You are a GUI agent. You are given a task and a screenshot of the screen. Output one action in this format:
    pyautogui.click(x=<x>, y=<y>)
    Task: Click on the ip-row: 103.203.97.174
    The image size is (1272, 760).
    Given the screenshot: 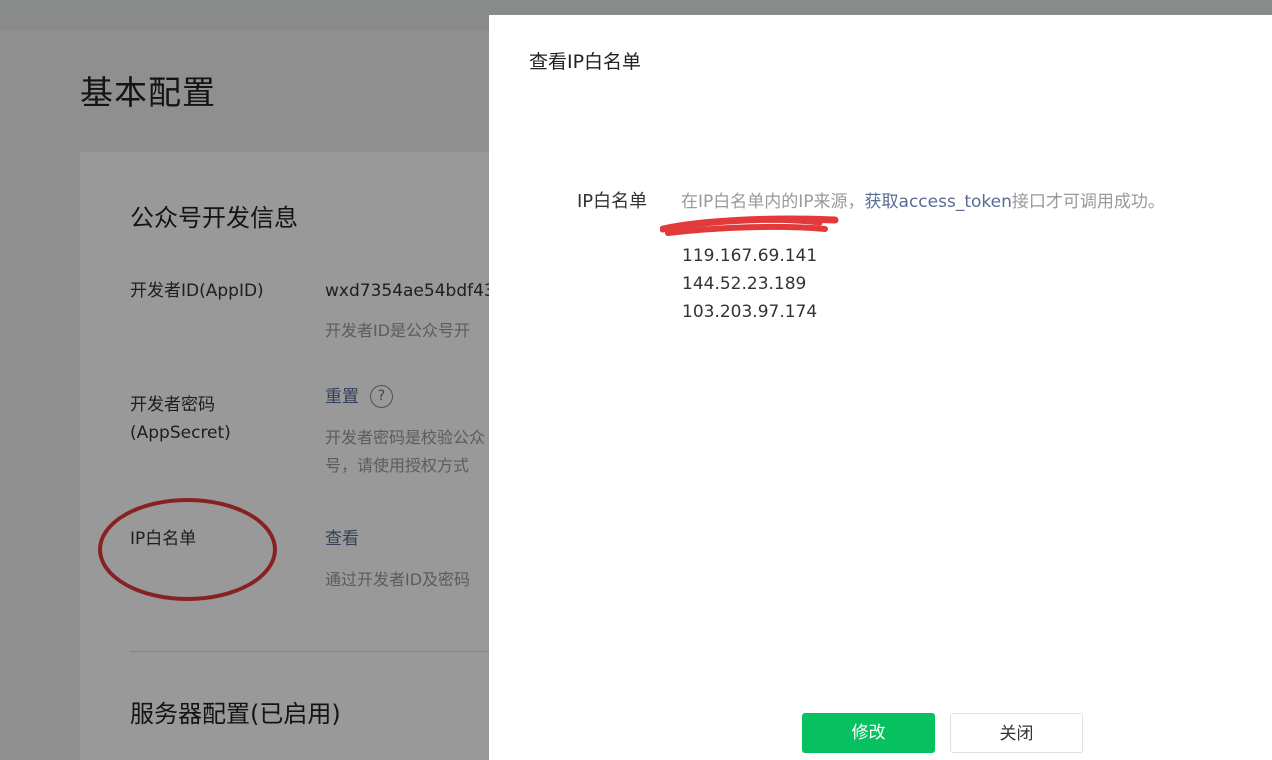 What is the action you would take?
    pyautogui.click(x=750, y=312)
    